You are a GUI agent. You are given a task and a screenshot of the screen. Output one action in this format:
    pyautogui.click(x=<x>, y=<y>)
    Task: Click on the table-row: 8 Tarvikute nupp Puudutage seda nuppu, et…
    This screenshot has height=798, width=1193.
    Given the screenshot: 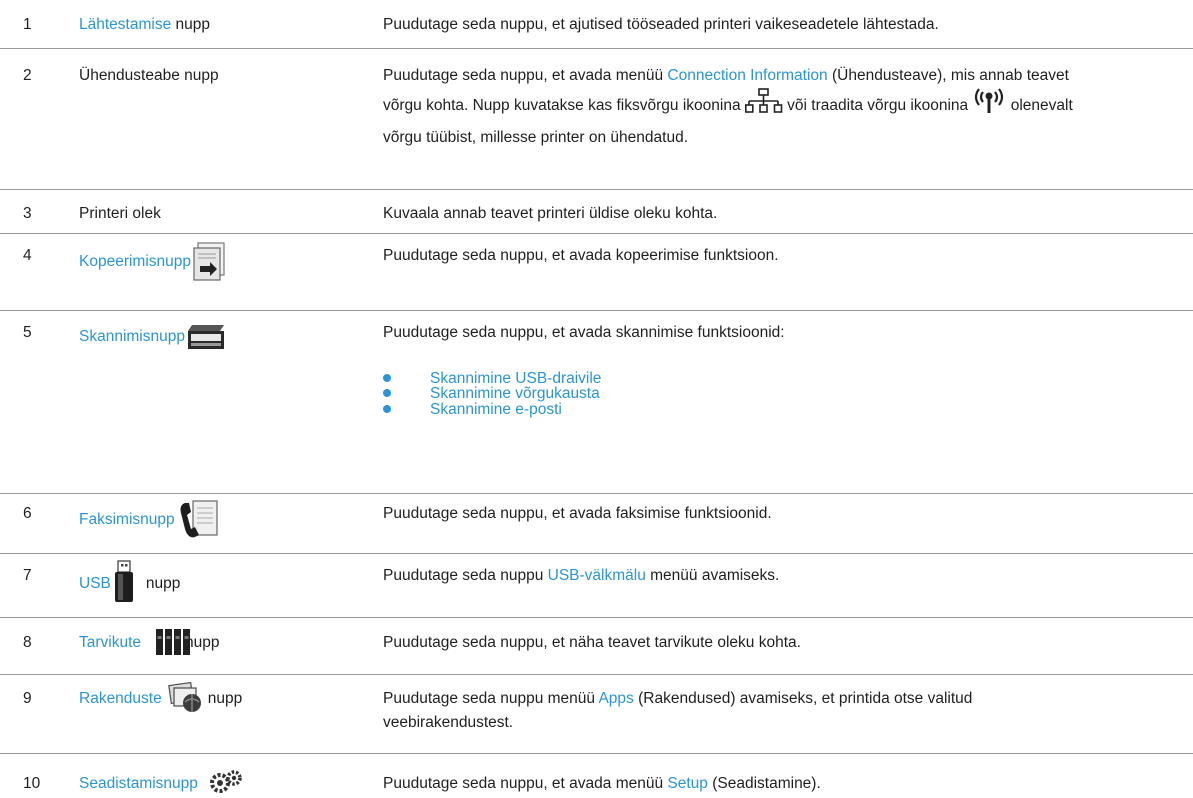 What is the action you would take?
    pyautogui.click(x=596, y=646)
    